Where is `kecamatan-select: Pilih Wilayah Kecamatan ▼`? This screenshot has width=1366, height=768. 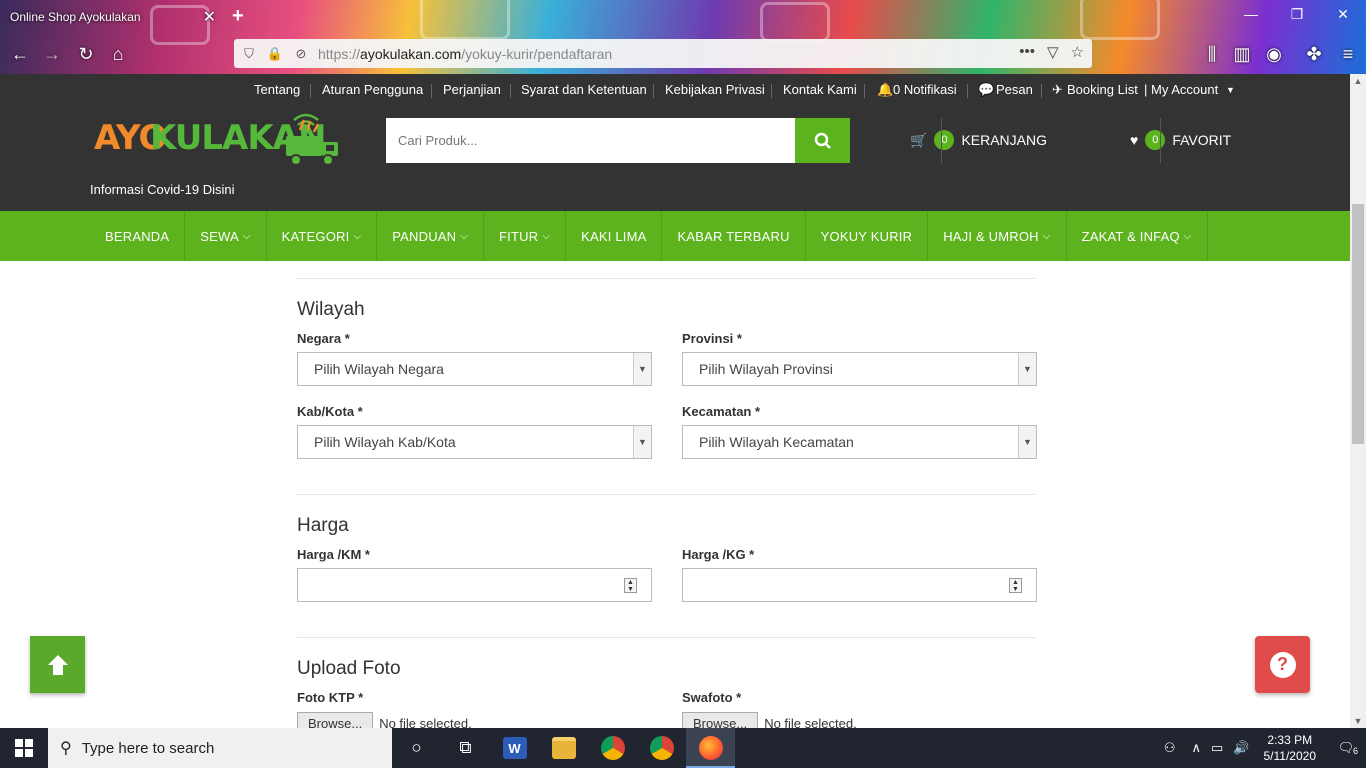
kecamatan-select: Pilih Wilayah Kecamatan ▼ is located at coordinates (859, 442).